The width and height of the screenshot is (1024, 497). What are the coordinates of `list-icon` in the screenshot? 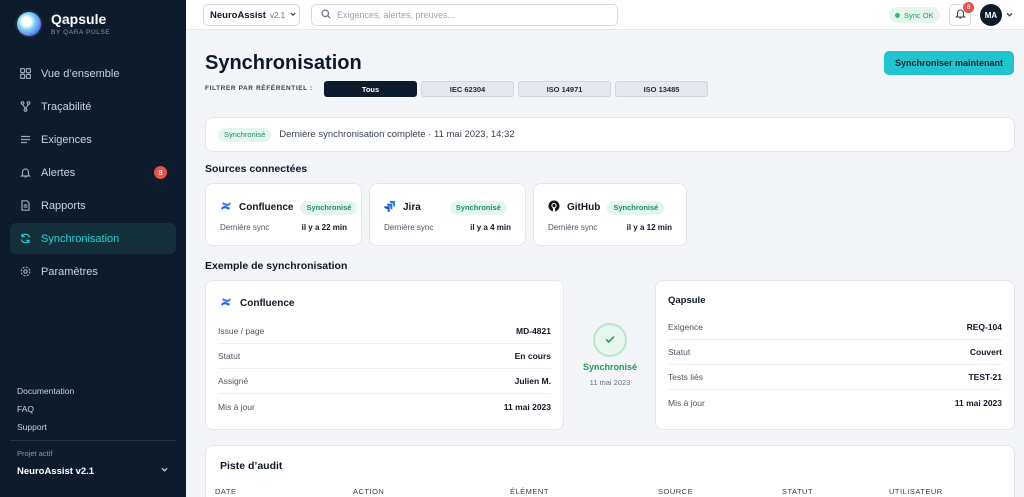 It's located at (25, 140).